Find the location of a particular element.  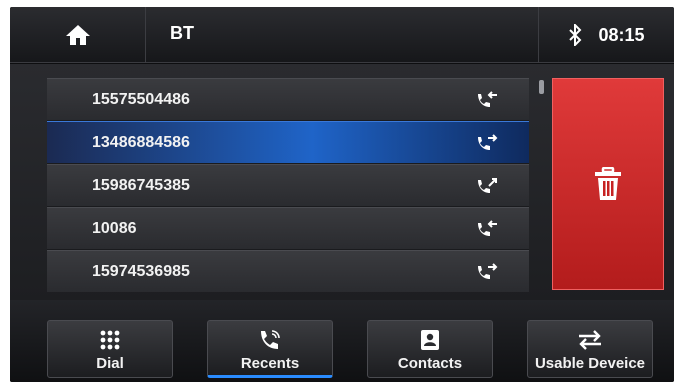

nav-contacts-button: Contacts is located at coordinates (430, 349).